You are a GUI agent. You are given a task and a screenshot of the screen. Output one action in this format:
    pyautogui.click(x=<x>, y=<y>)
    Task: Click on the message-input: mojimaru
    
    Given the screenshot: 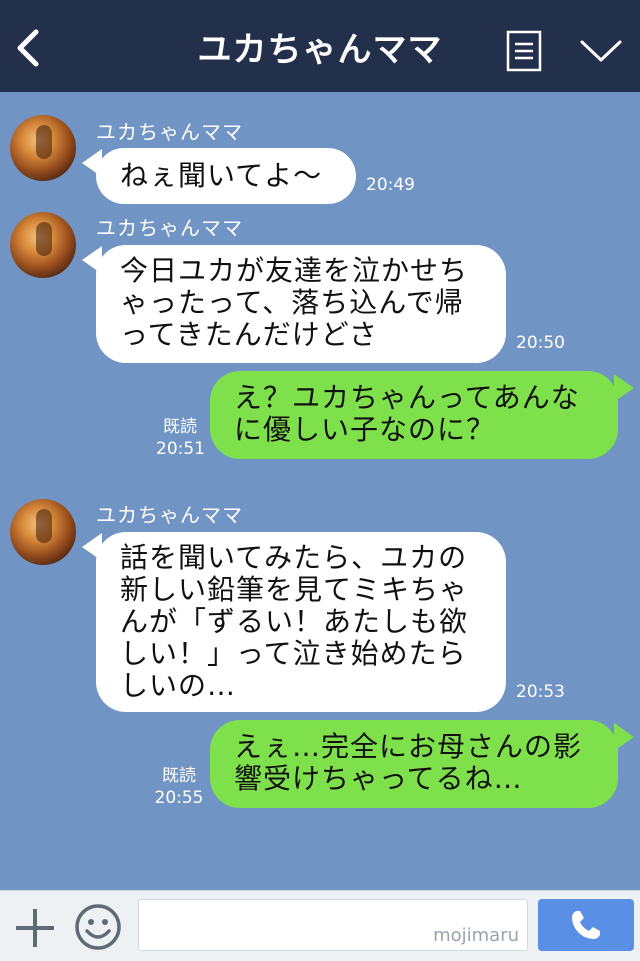 What is the action you would take?
    pyautogui.click(x=333, y=925)
    